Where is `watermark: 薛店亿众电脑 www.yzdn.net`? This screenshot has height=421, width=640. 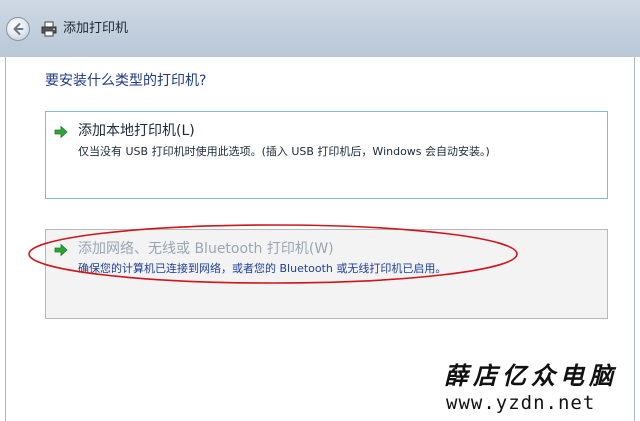
watermark: 薛店亿众电脑 www.yzdn.net is located at coordinates (539, 390).